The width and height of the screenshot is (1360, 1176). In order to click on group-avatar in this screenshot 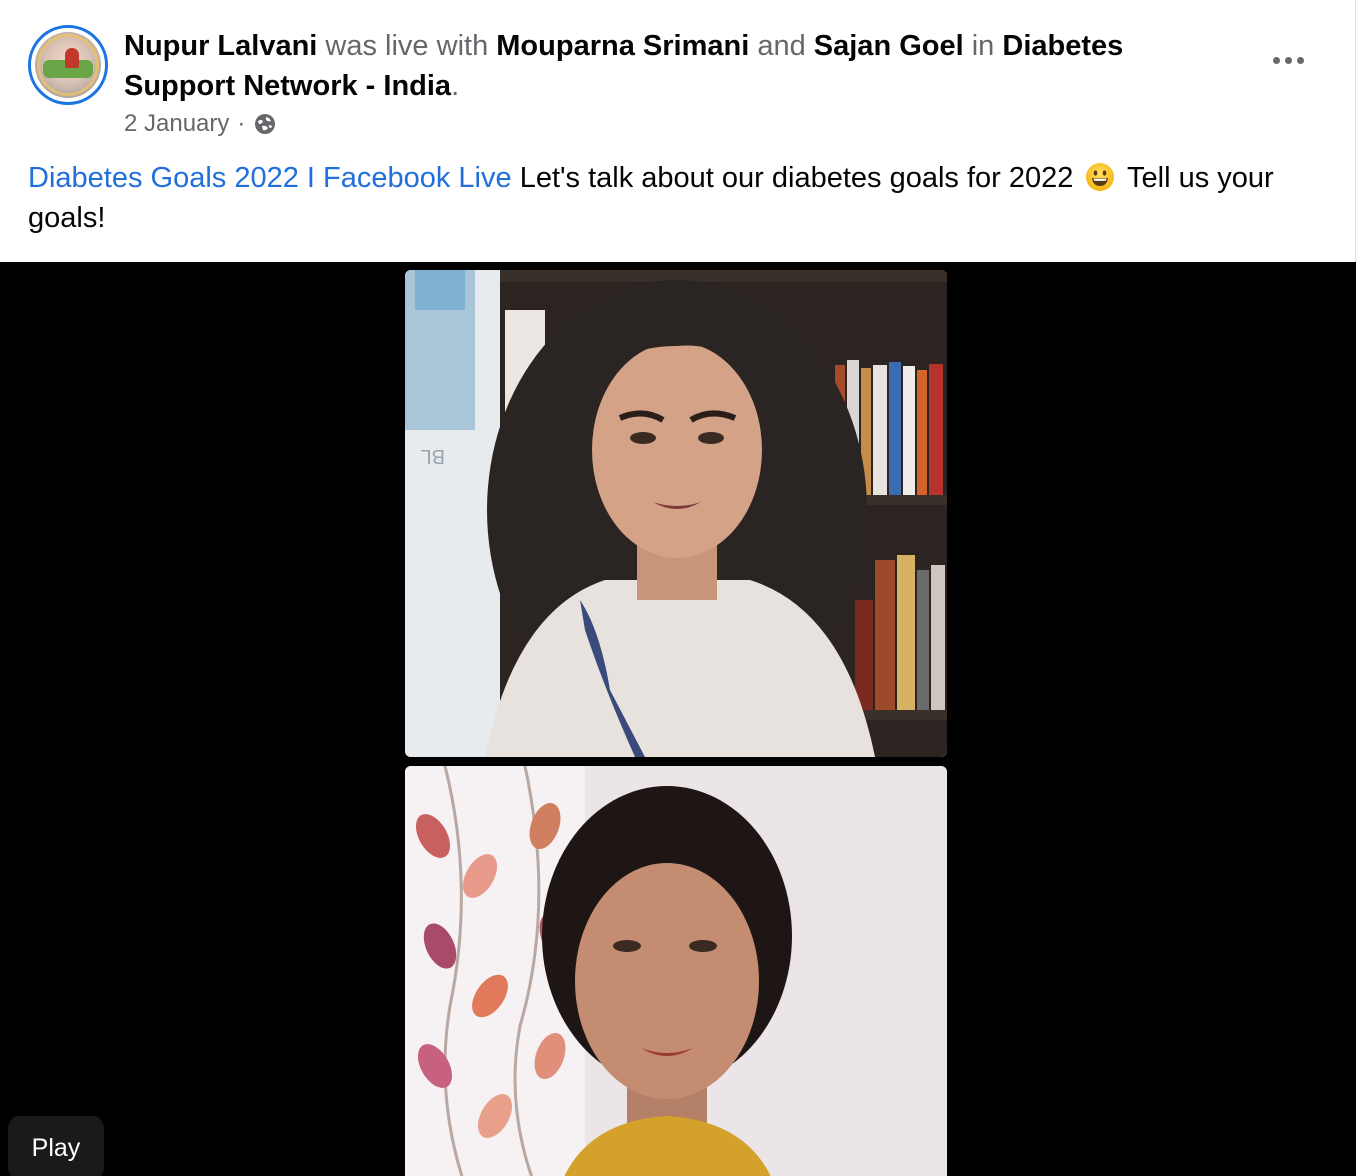, I will do `click(68, 65)`.